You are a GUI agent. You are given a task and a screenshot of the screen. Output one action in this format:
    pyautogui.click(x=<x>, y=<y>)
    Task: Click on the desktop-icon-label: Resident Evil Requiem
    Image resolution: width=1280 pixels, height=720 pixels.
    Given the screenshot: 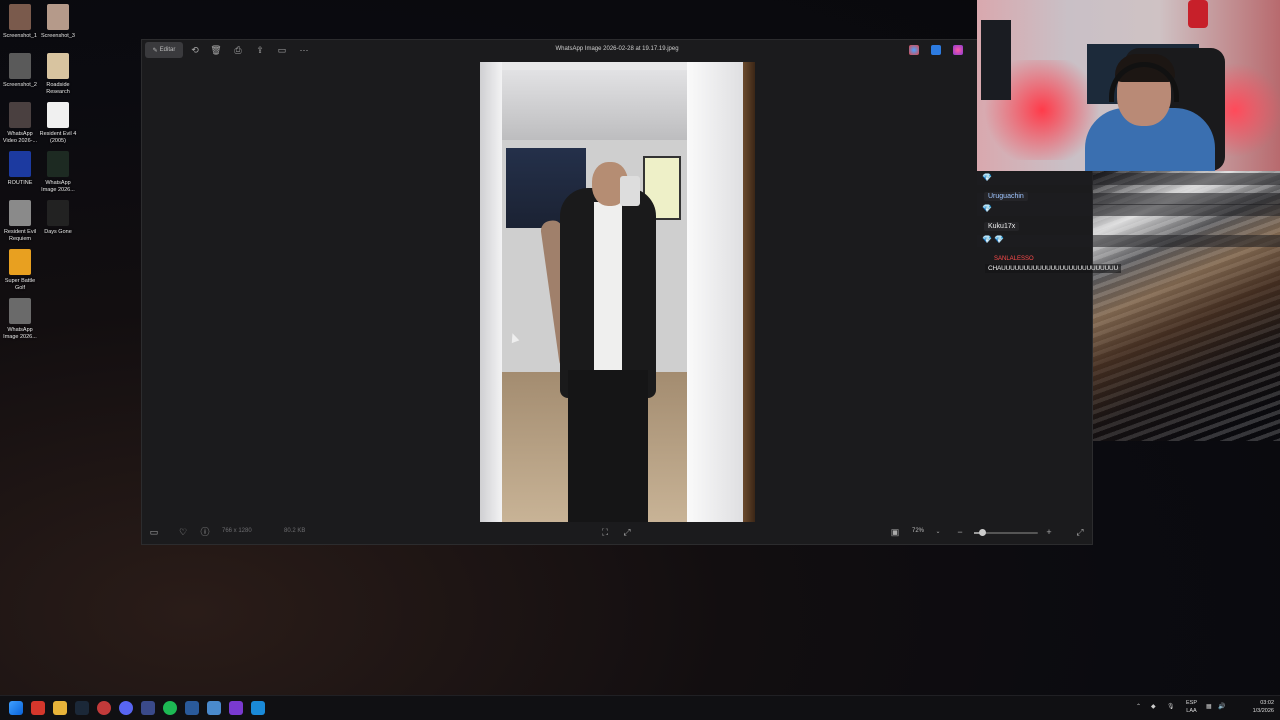 What is the action you would take?
    pyautogui.click(x=20, y=235)
    